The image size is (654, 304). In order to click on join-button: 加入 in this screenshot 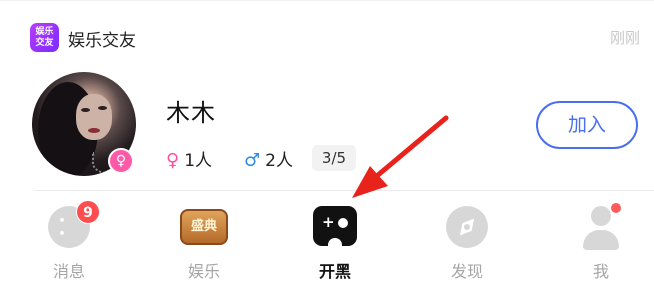, I will do `click(587, 125)`.